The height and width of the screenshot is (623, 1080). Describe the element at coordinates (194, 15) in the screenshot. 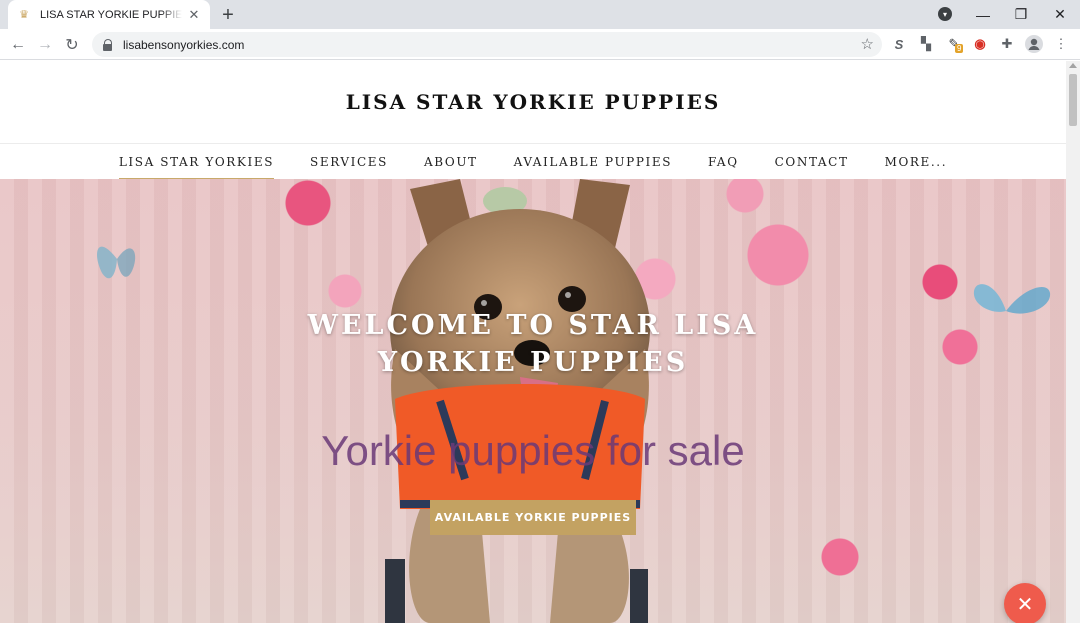

I see `tab-close-icon: ✕` at that location.